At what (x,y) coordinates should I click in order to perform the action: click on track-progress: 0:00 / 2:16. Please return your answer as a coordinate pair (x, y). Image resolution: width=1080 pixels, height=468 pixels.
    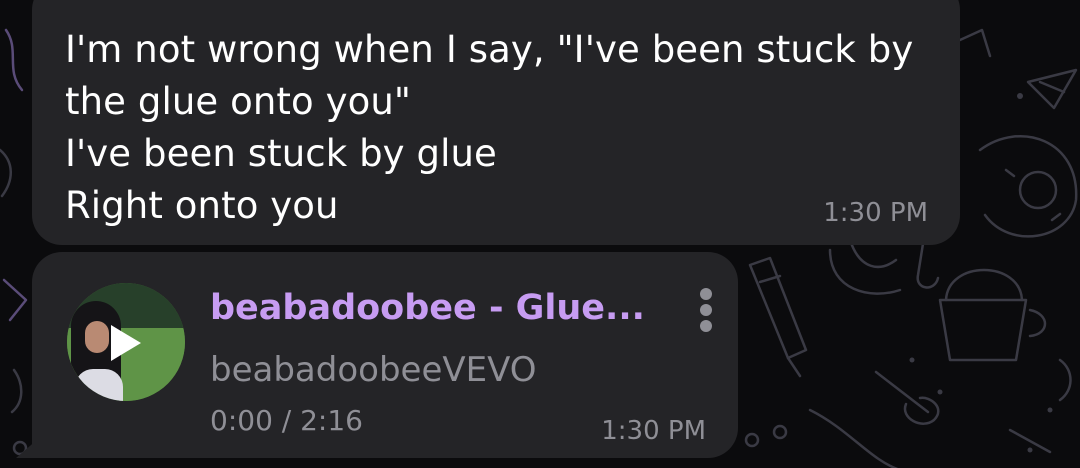
    Looking at the image, I should click on (286, 420).